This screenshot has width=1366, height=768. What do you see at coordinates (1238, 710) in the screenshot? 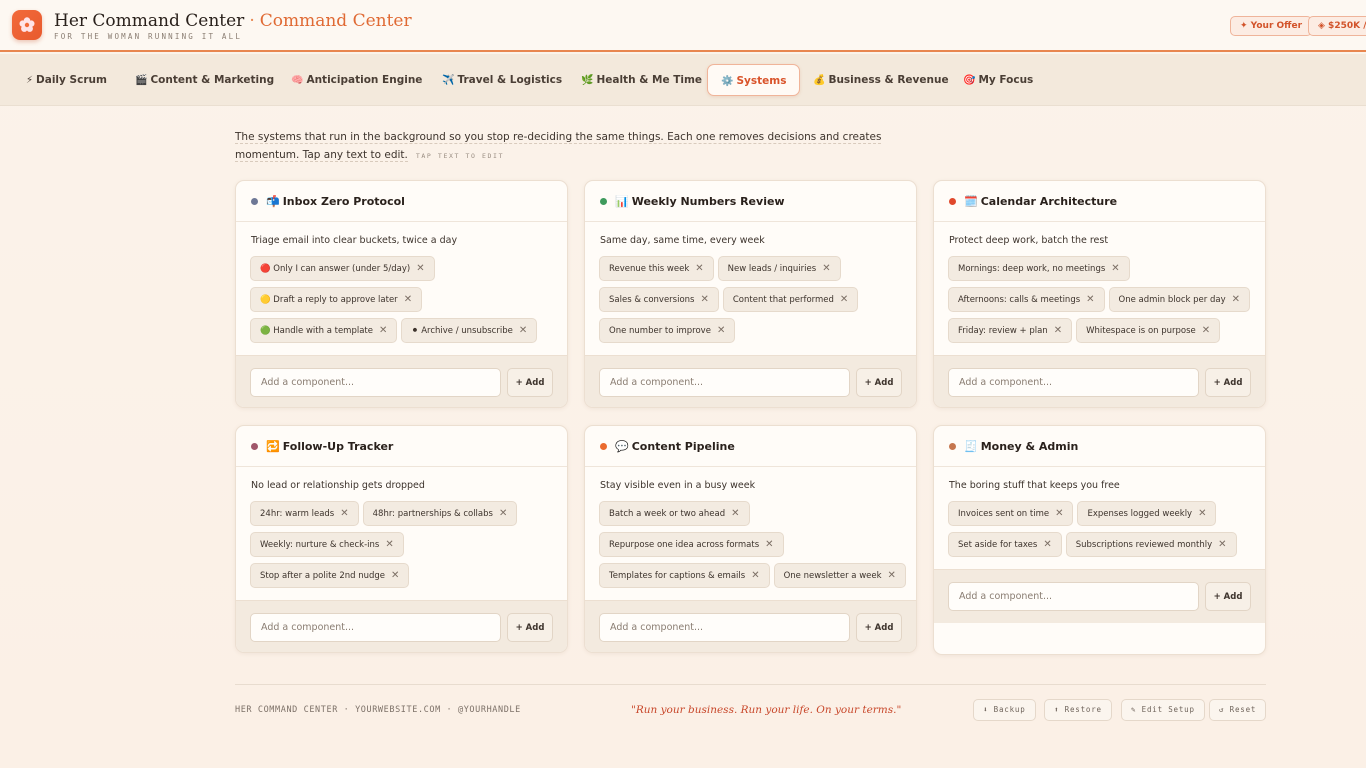
I see `reset-button: ↺ Reset` at bounding box center [1238, 710].